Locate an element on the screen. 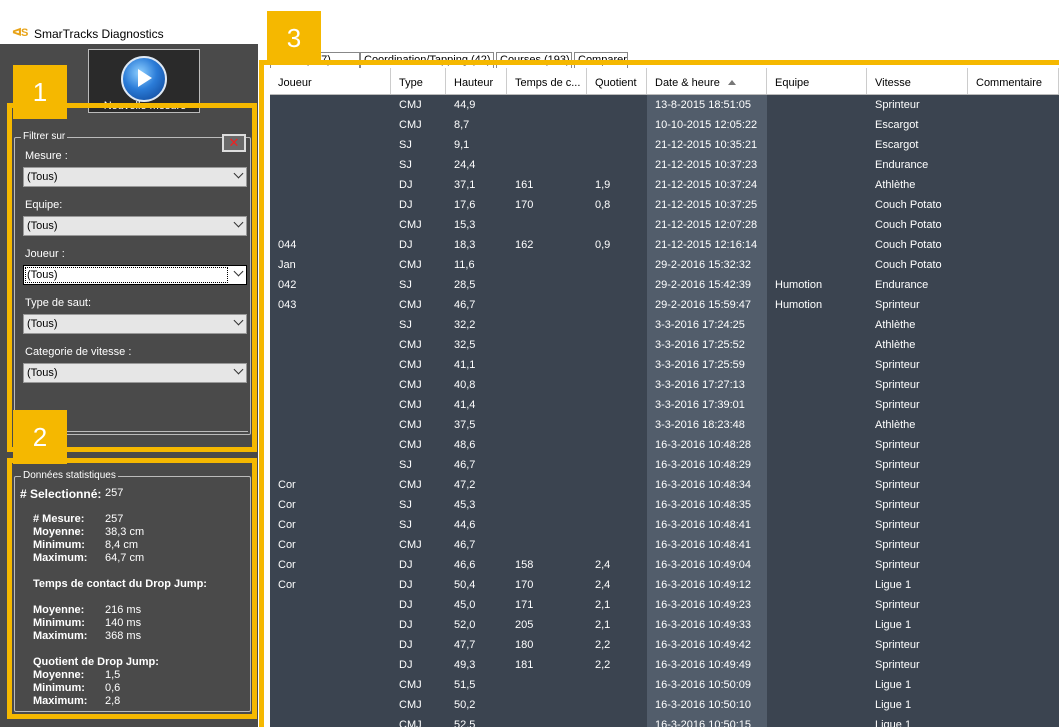  cell-hauteur: 17,6 is located at coordinates (465, 205).